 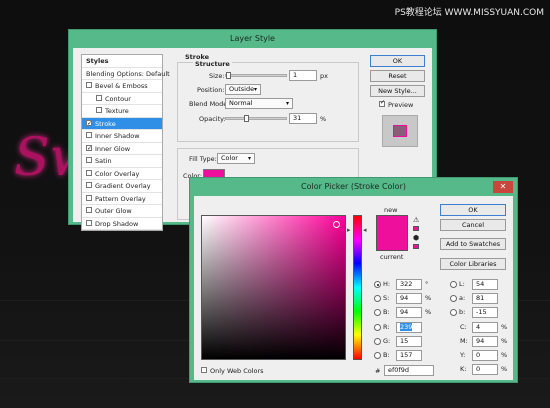 What do you see at coordinates (122, 86) in the screenshot?
I see `style-item-bevel-emboss: Bevel & Emboss` at bounding box center [122, 86].